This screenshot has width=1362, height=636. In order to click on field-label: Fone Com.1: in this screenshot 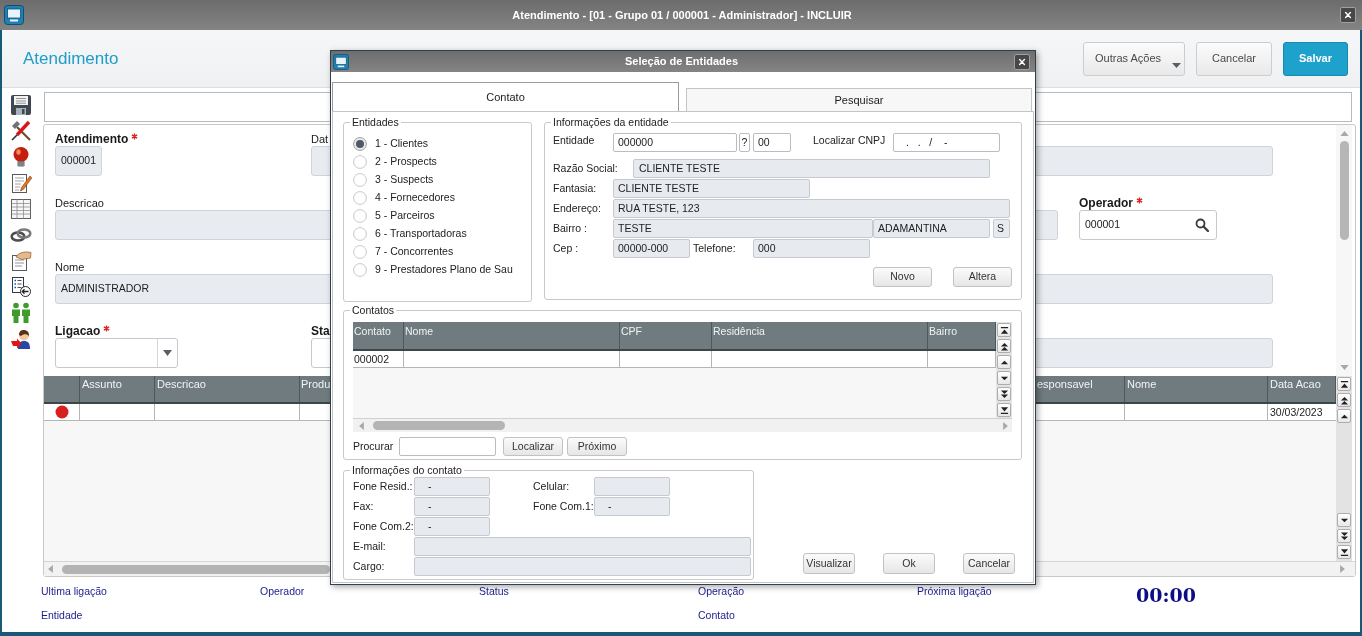, I will do `click(563, 505)`.